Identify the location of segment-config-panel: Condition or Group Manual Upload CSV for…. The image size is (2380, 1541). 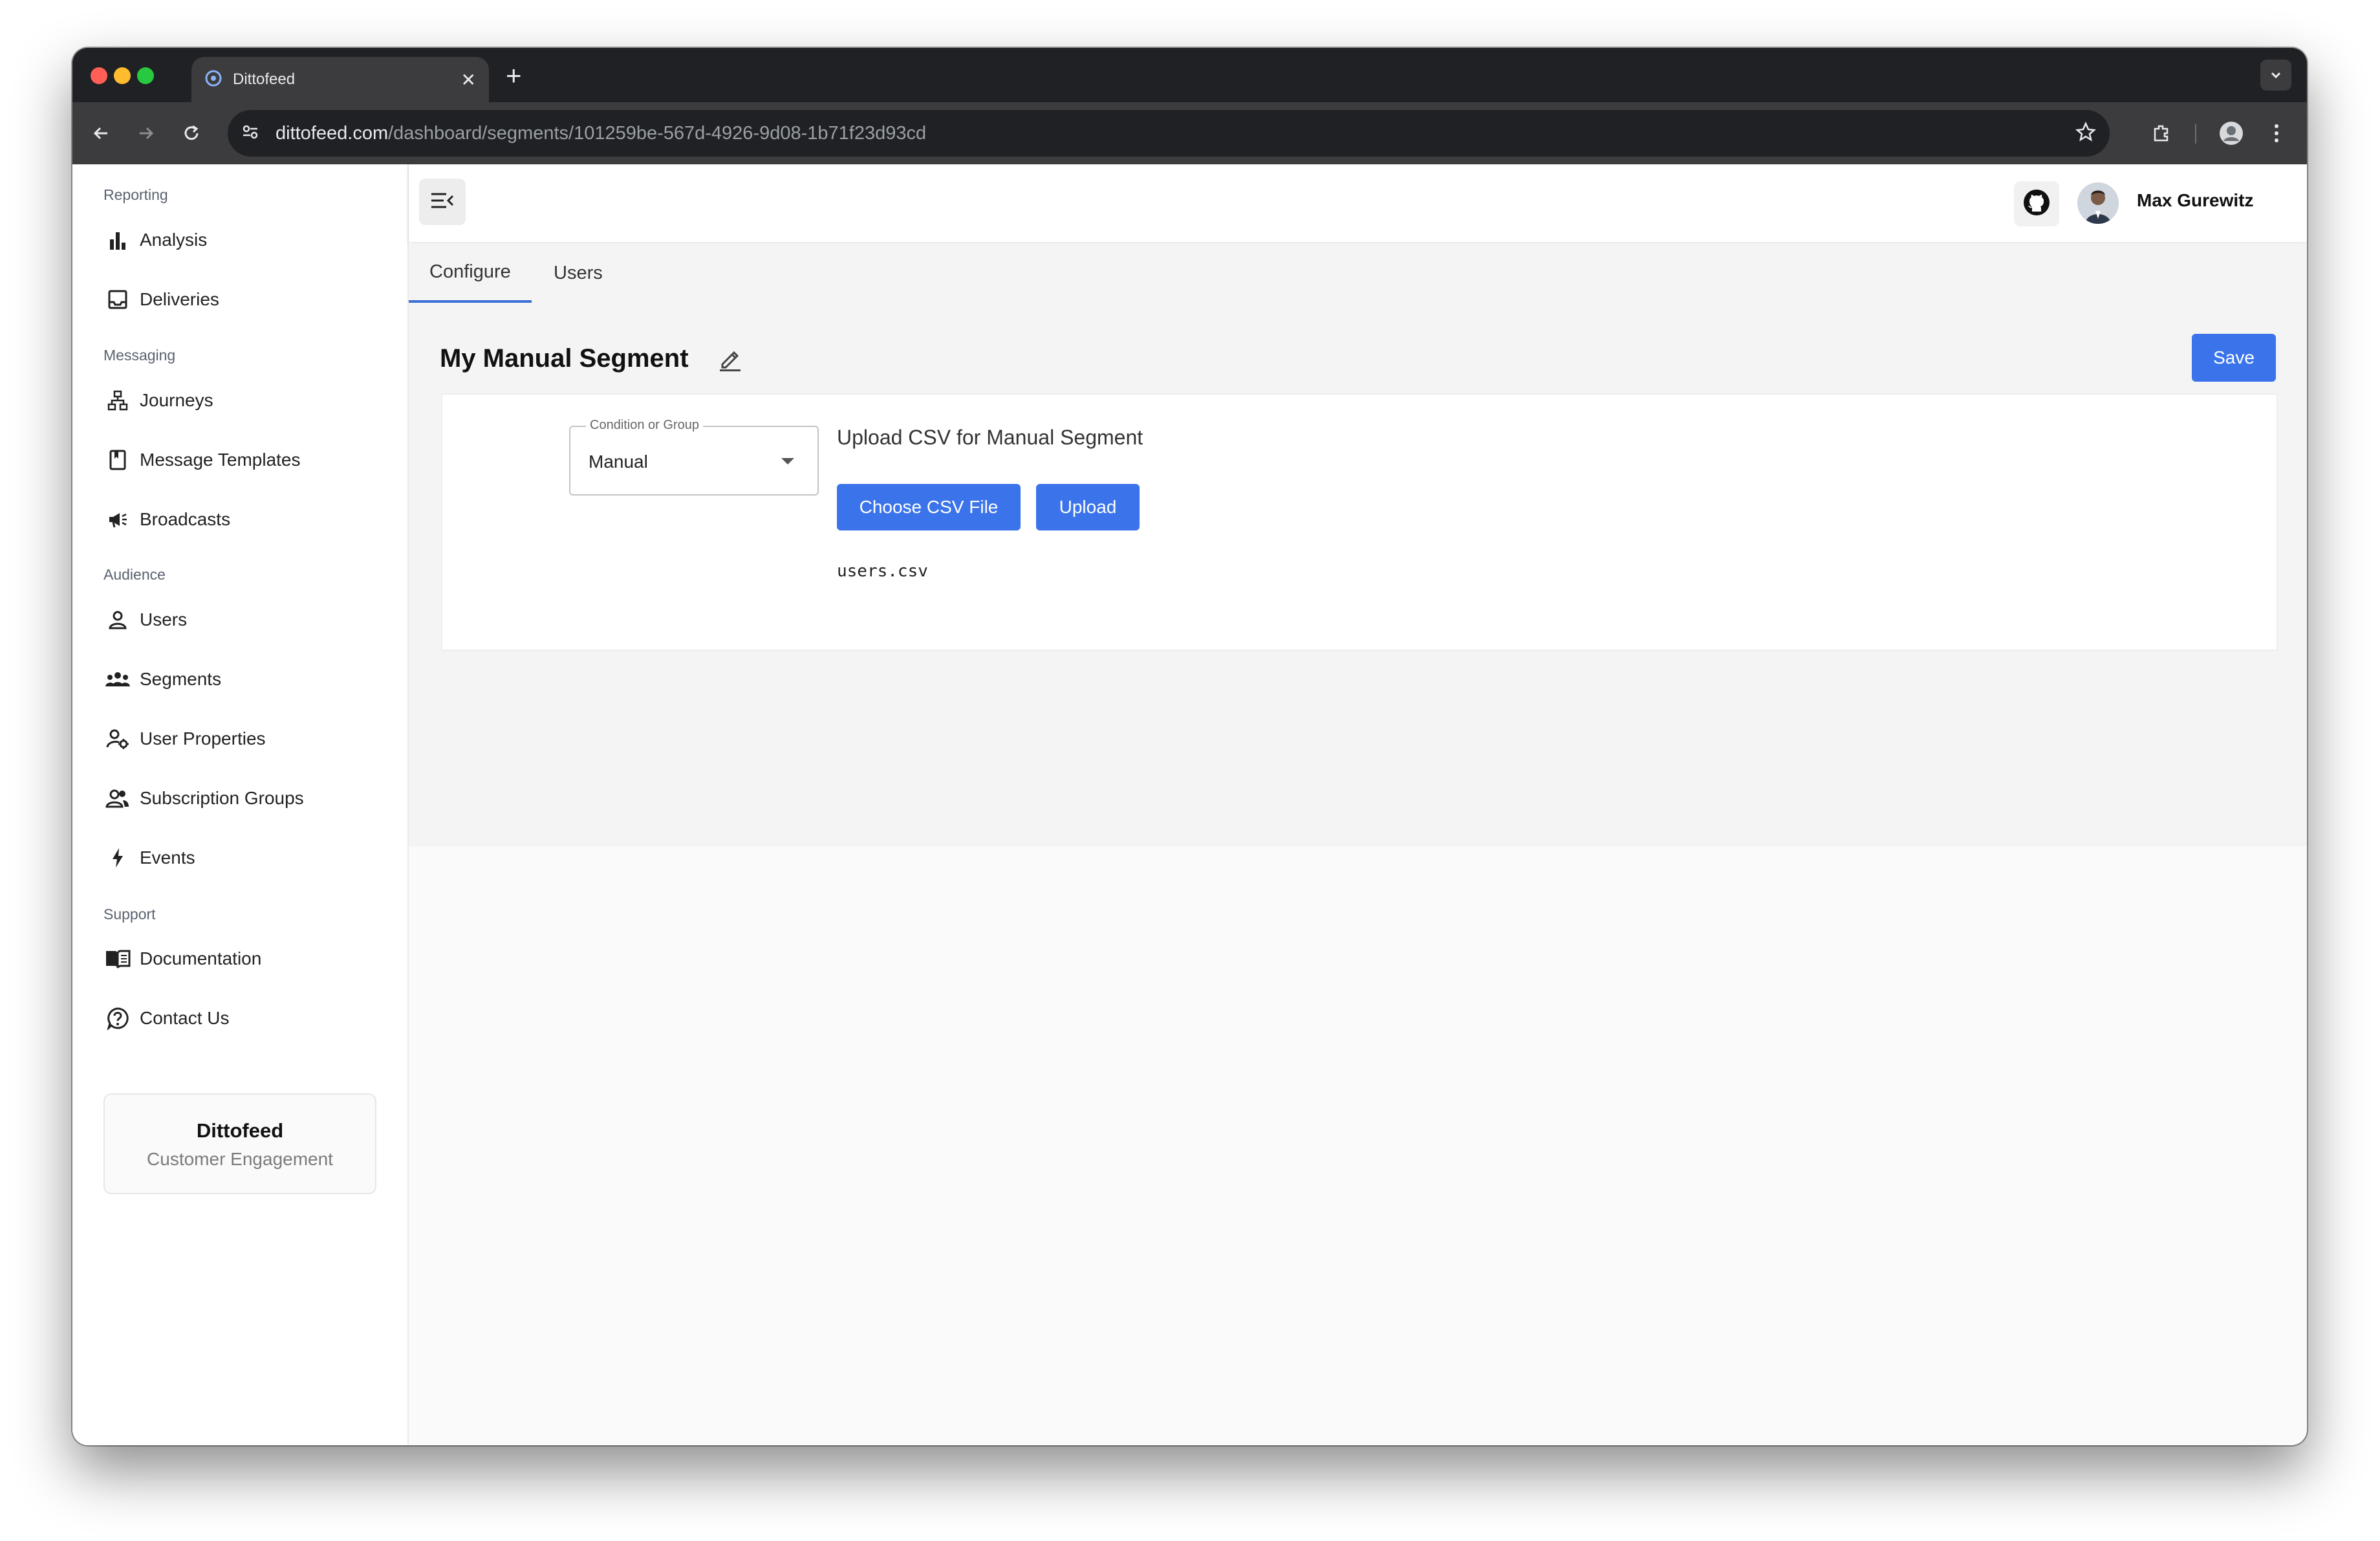
(1360, 522).